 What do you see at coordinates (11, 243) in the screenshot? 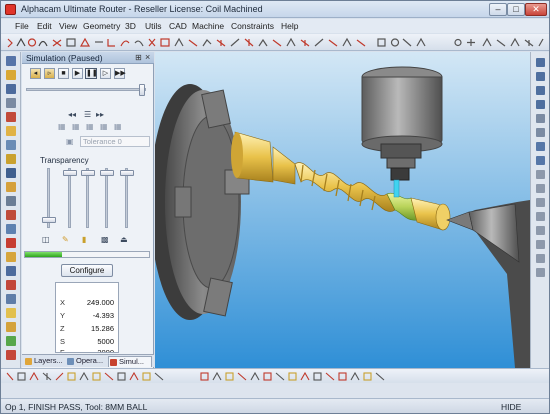
I see `zoom-out-icon` at bounding box center [11, 243].